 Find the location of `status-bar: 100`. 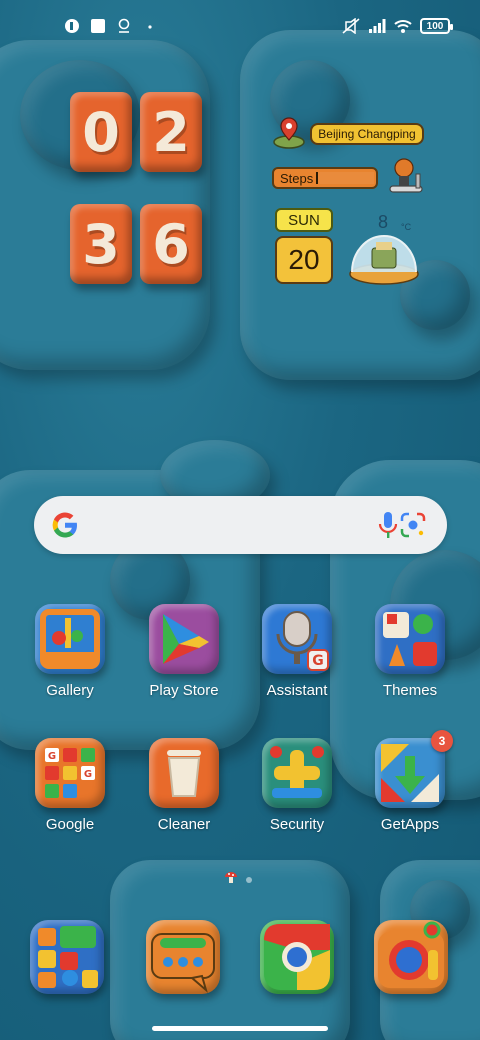

status-bar: 100 is located at coordinates (240, 28).